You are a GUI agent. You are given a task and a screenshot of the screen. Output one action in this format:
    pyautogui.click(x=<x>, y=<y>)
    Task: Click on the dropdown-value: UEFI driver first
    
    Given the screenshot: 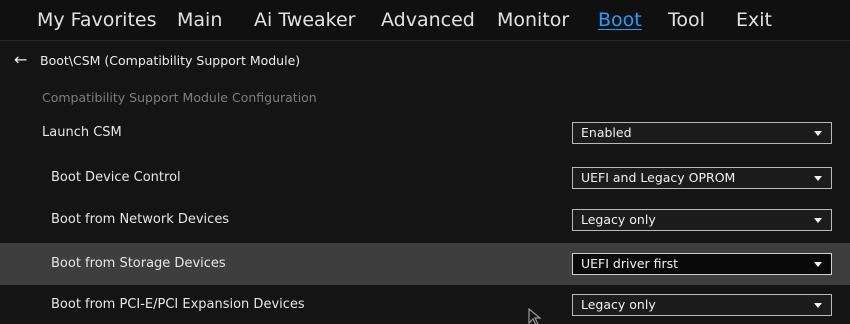 What is the action you would take?
    pyautogui.click(x=630, y=263)
    